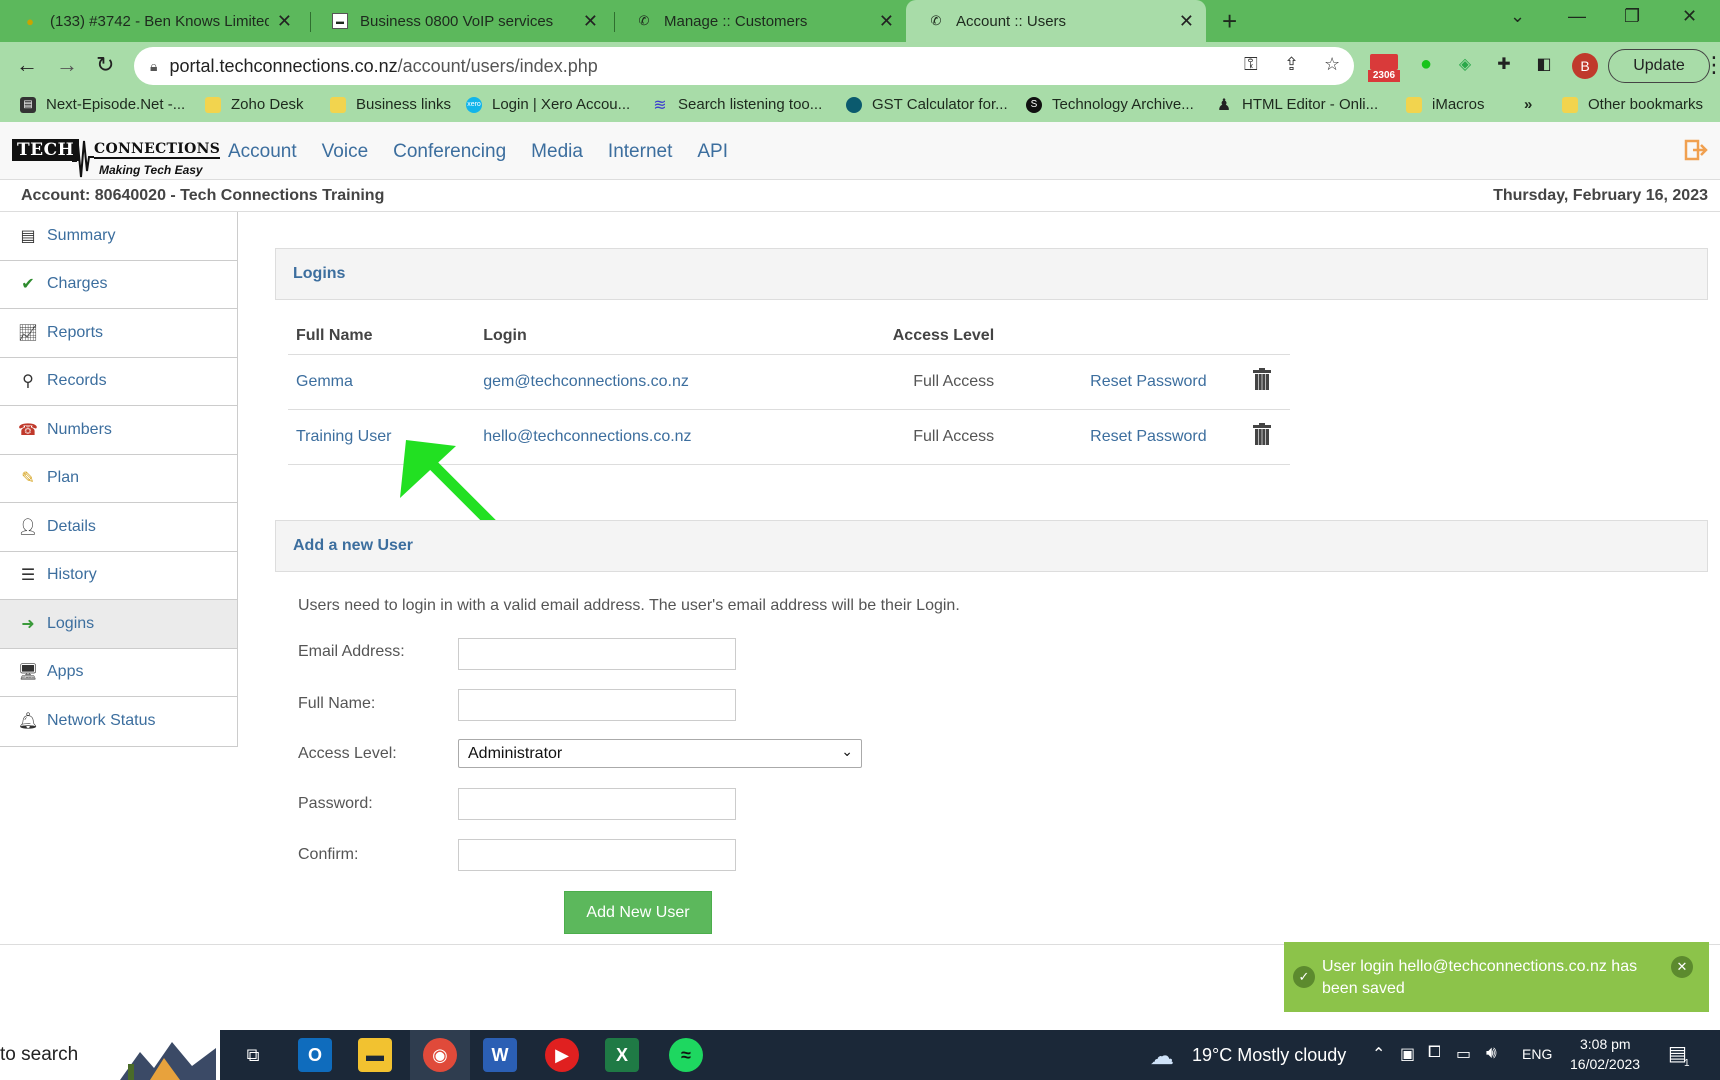 The width and height of the screenshot is (1720, 1080). Describe the element at coordinates (1696, 150) in the screenshot. I see `logout-icon` at that location.